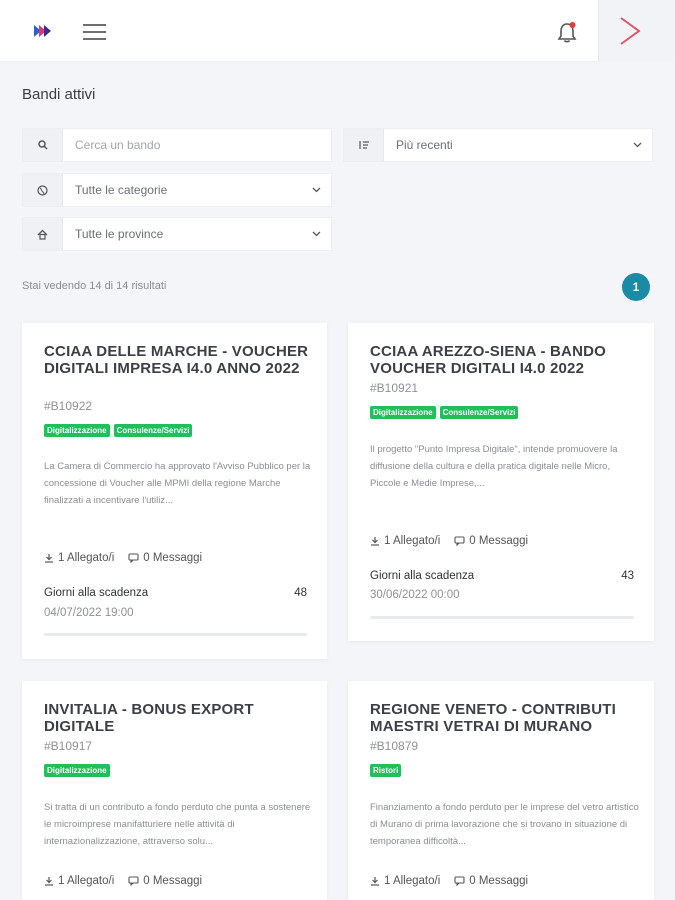 The image size is (675, 900). I want to click on province-value: Tutte le province, so click(119, 234).